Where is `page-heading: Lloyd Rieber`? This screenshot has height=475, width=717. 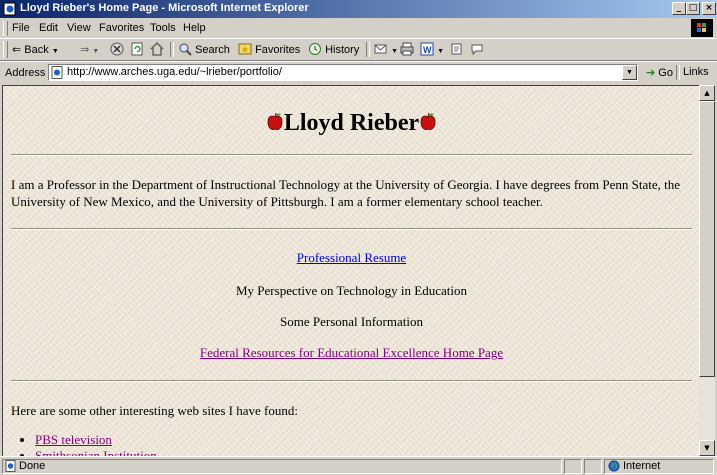
page-heading: Lloyd Rieber is located at coordinates (351, 123).